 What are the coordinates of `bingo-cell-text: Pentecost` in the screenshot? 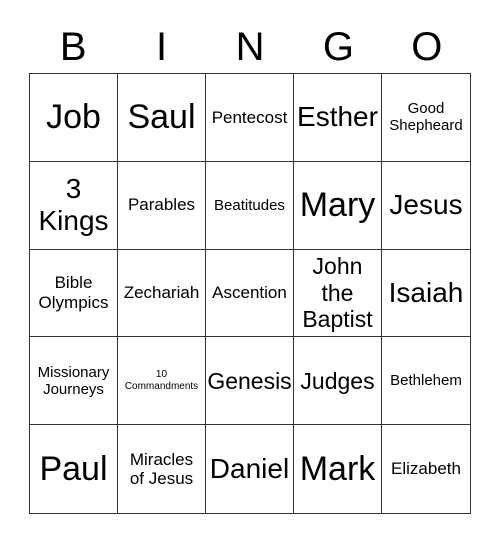 It's located at (249, 117).